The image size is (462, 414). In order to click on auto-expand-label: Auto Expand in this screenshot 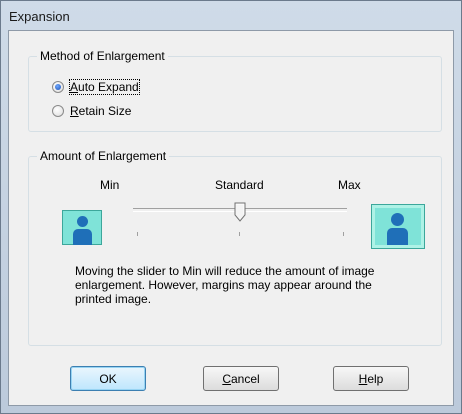, I will do `click(104, 87)`.